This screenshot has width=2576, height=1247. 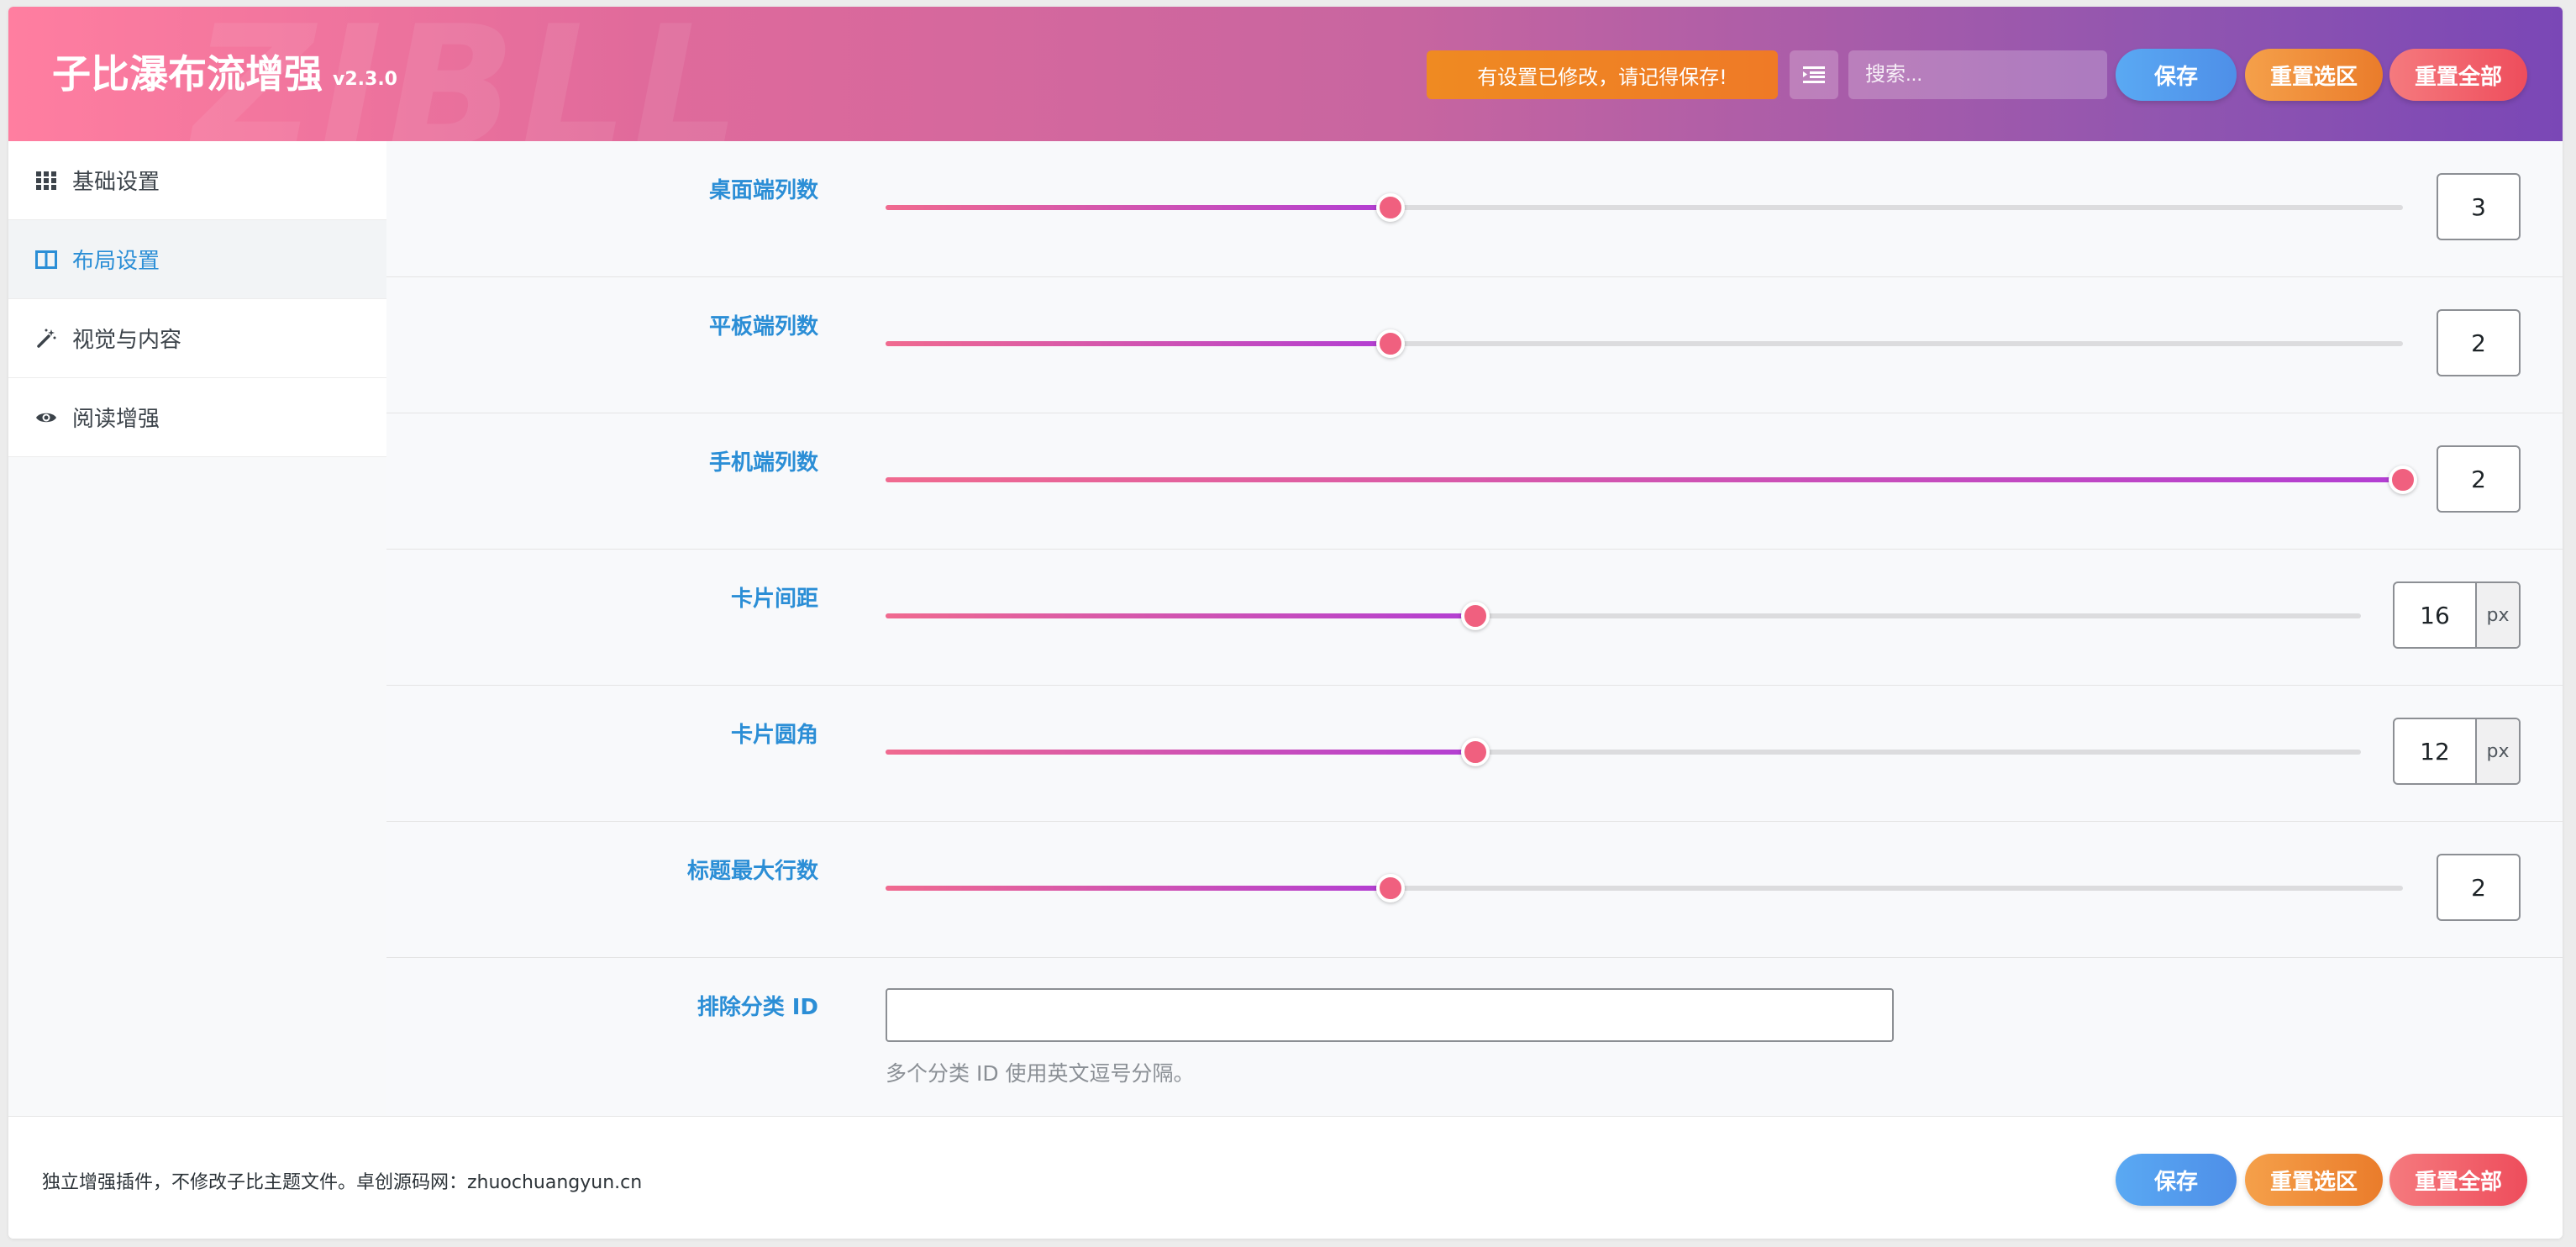 I want to click on sidebar-item-basic: 基础设置, so click(x=197, y=180).